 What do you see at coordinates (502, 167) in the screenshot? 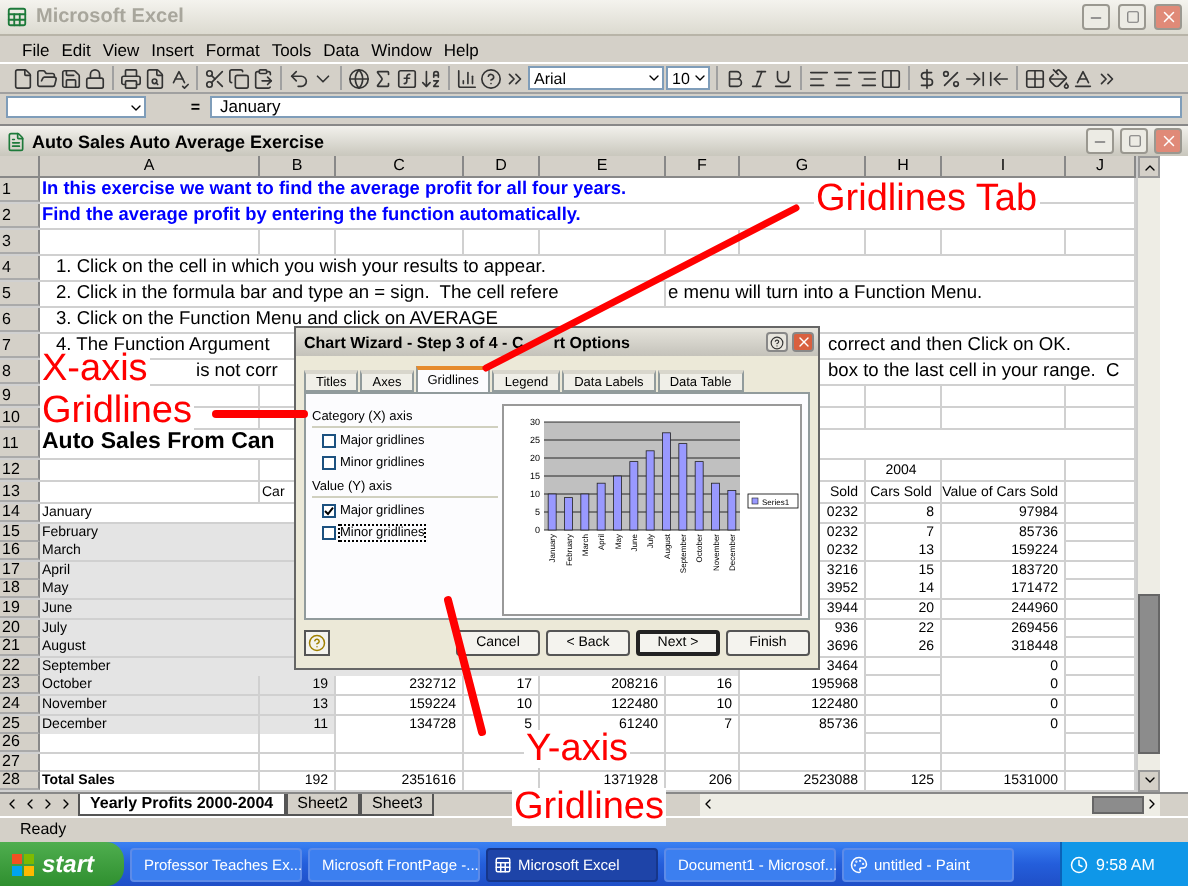
I see `column-header: D` at bounding box center [502, 167].